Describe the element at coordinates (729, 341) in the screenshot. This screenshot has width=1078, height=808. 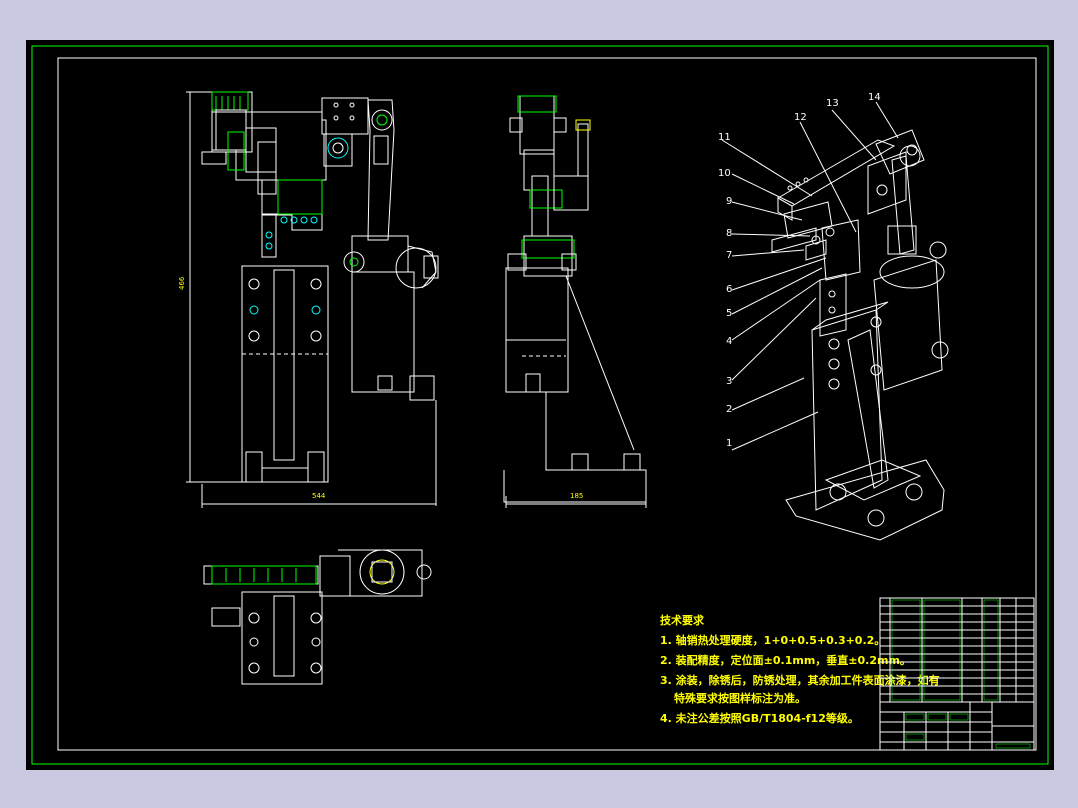
I see `balloon-4: 4` at that location.